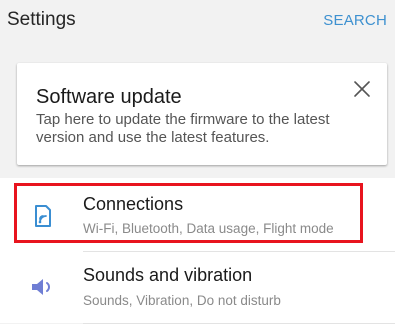  Describe the element at coordinates (355, 20) in the screenshot. I see `search-button: SEARCH` at that location.